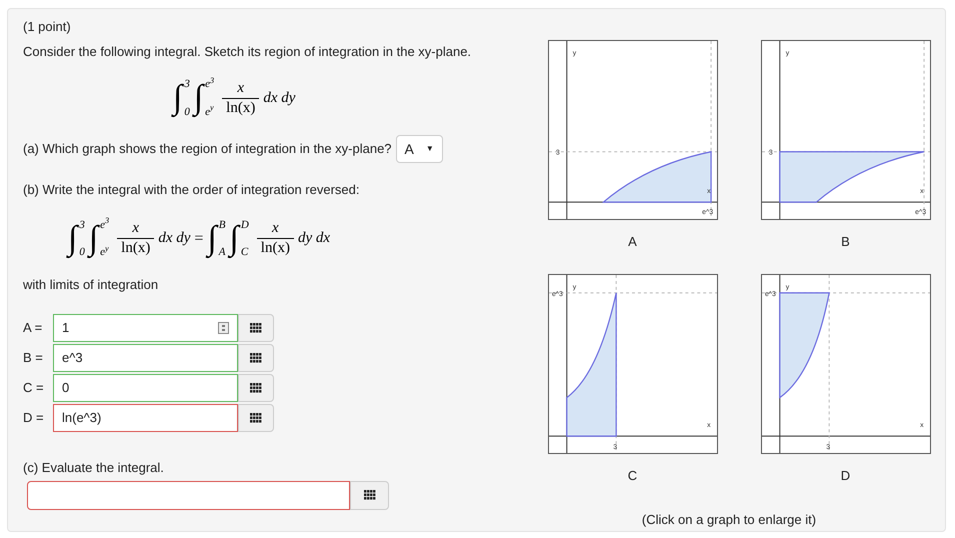 The height and width of the screenshot is (538, 955). Describe the element at coordinates (145, 358) in the screenshot. I see `answer-field: e^3` at that location.